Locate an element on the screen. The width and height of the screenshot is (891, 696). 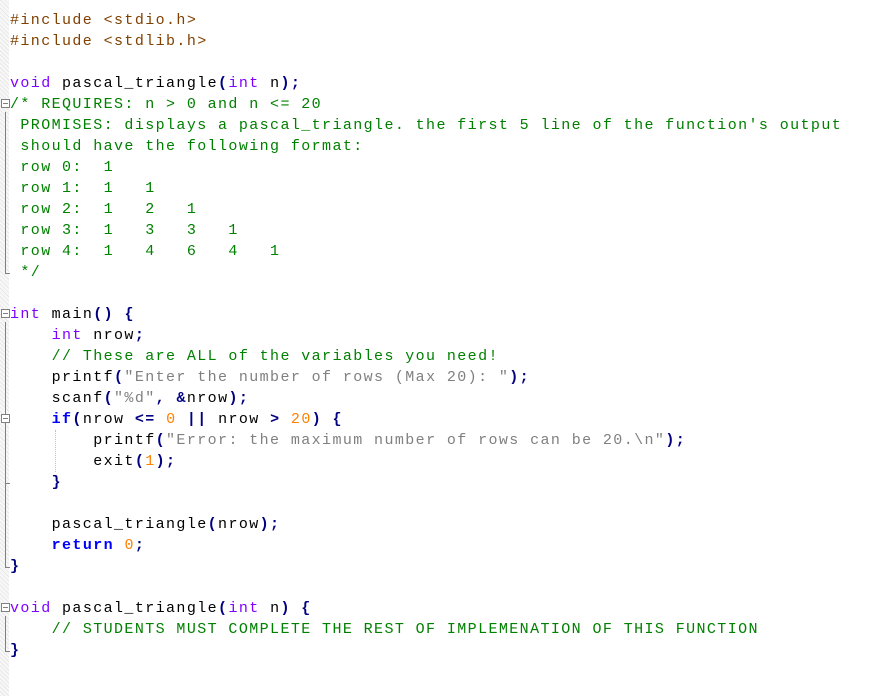
code-line: row 1: 1 1 is located at coordinates (426, 188).